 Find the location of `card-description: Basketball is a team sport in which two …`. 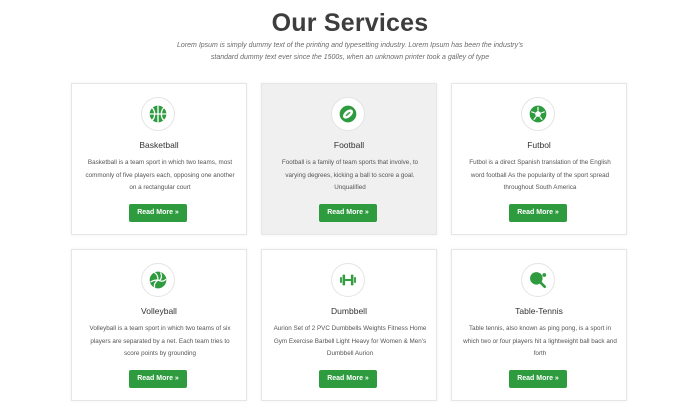

card-description: Basketball is a team sport in which two … is located at coordinates (160, 175).